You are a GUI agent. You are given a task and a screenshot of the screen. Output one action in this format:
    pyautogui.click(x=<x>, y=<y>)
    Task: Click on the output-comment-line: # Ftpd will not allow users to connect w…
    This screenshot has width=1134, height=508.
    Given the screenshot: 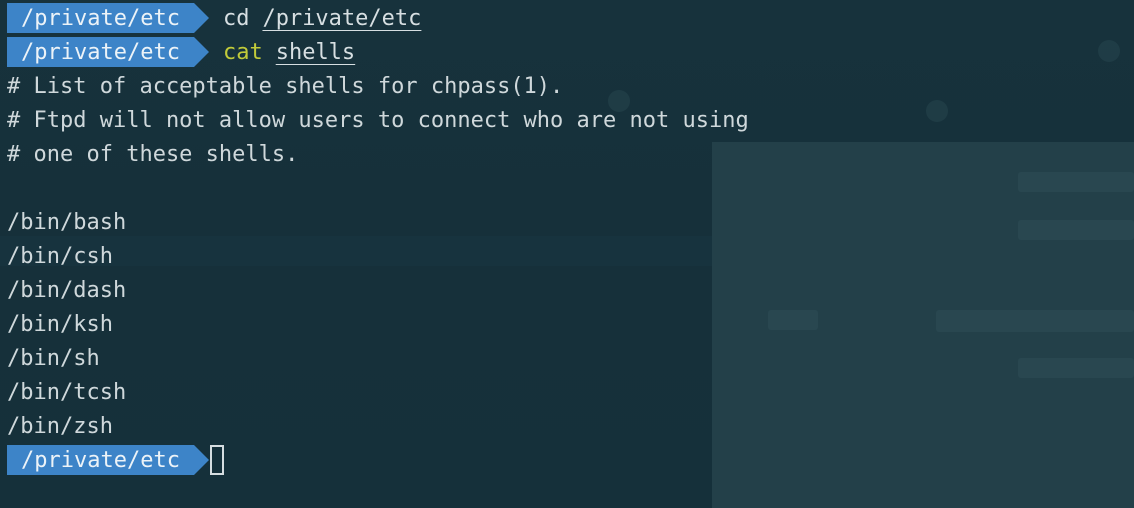 What is the action you would take?
    pyautogui.click(x=378, y=120)
    